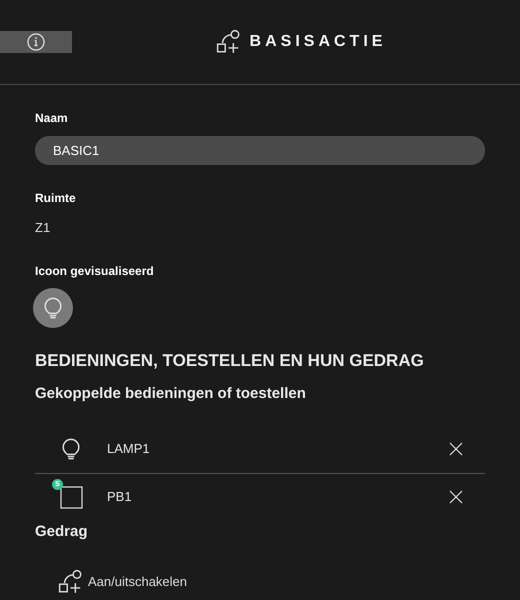 Image resolution: width=520 pixels, height=600 pixels. Describe the element at coordinates (171, 394) in the screenshot. I see `subsection-title: Gekoppelde bedieningen of toestellen` at that location.